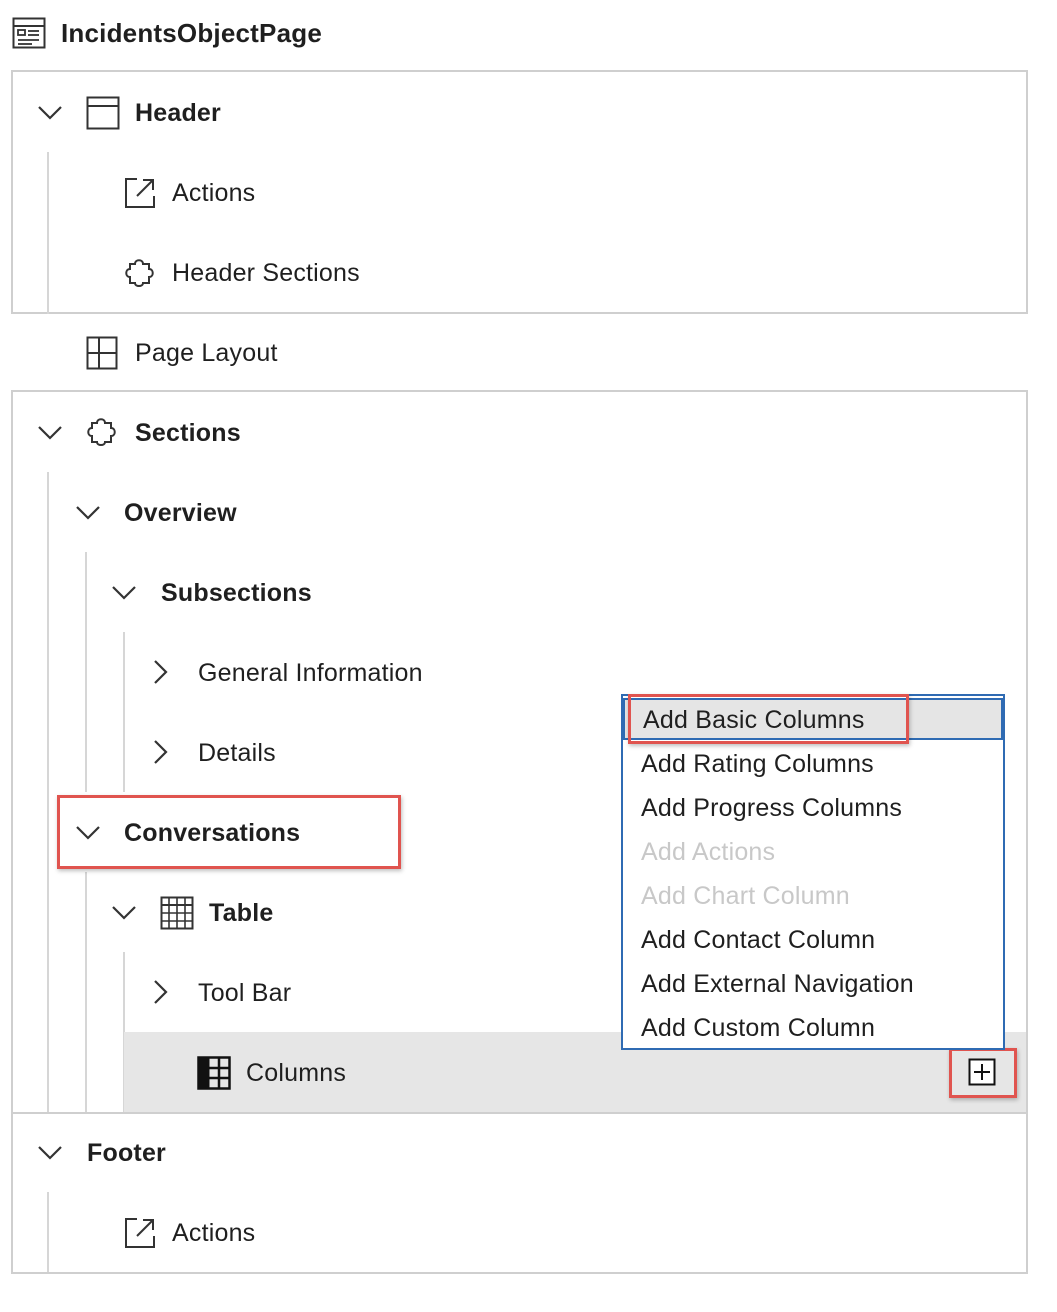 The width and height of the screenshot is (1057, 1312). Describe the element at coordinates (745, 896) in the screenshot. I see `menu-item-add-chart-column: Add Chart Column` at that location.